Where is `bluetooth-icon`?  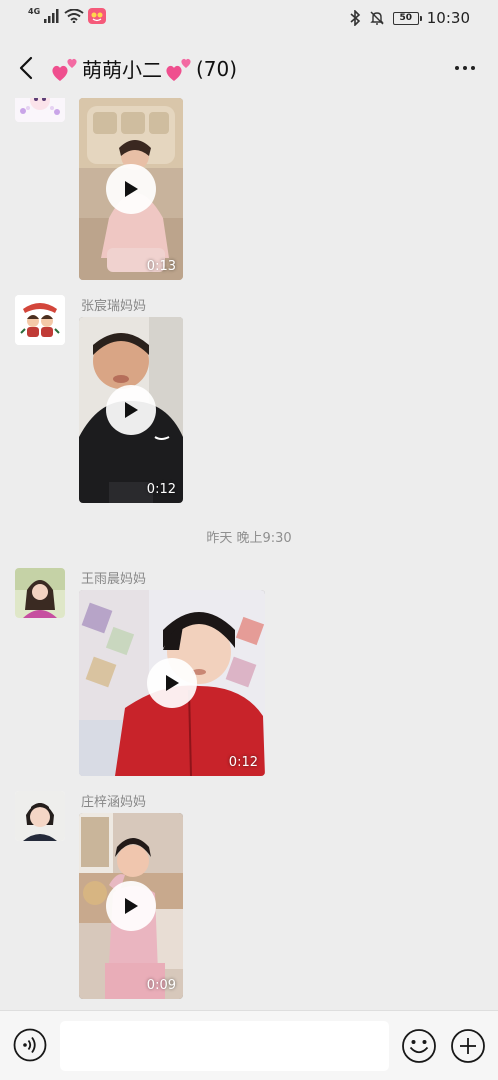 bluetooth-icon is located at coordinates (355, 18).